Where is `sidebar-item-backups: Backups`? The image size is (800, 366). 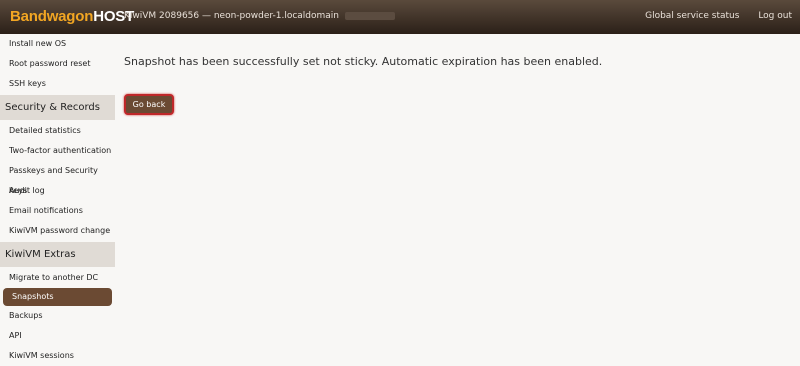
sidebar-item-backups: Backups is located at coordinates (57, 316).